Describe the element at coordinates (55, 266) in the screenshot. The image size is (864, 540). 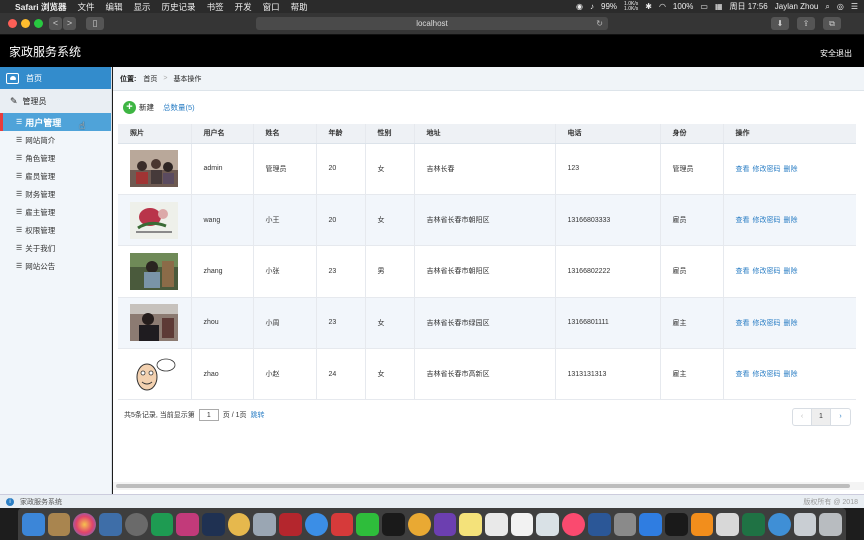
I see `sidebar-item-announcements: ☰ 网站公告` at that location.